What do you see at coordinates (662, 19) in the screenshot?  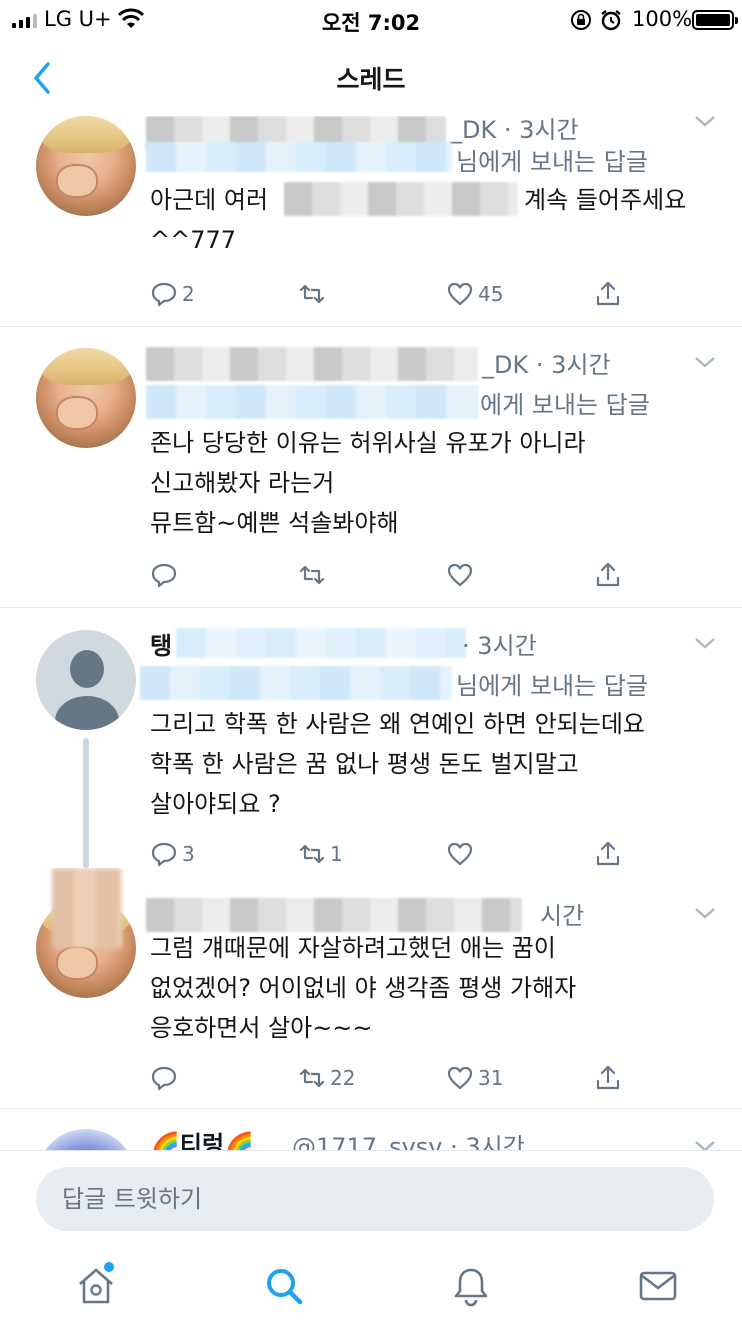 I see `battery-percent: 100%` at bounding box center [662, 19].